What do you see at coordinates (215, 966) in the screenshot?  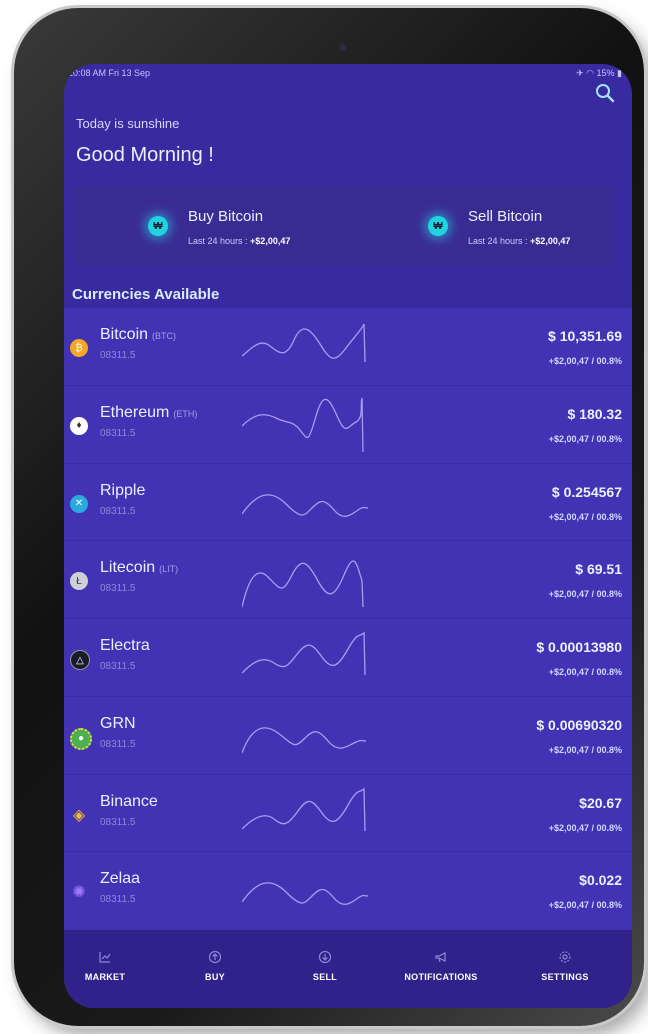 I see `tab-buy: BUY` at bounding box center [215, 966].